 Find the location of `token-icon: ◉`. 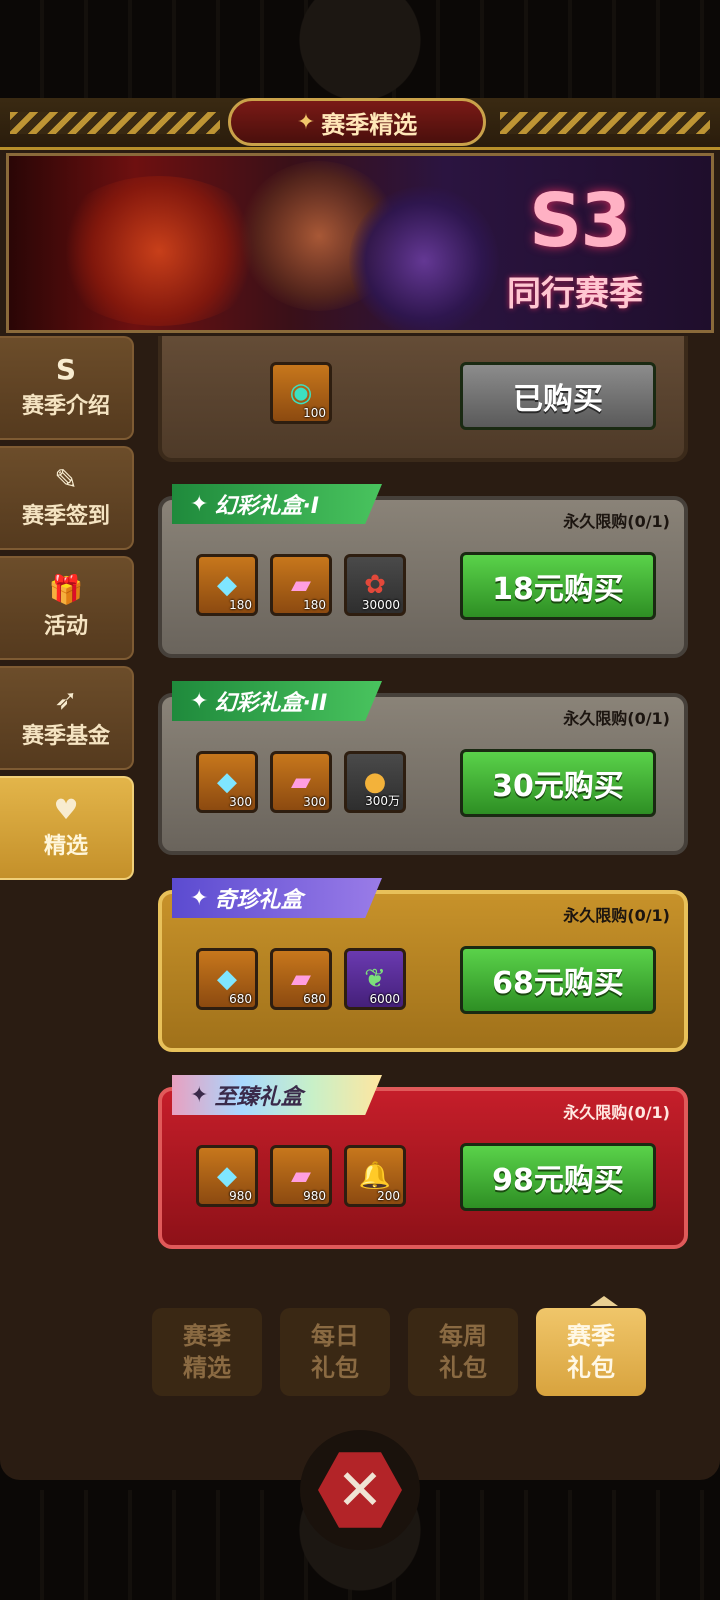

token-icon: ◉ is located at coordinates (301, 393).